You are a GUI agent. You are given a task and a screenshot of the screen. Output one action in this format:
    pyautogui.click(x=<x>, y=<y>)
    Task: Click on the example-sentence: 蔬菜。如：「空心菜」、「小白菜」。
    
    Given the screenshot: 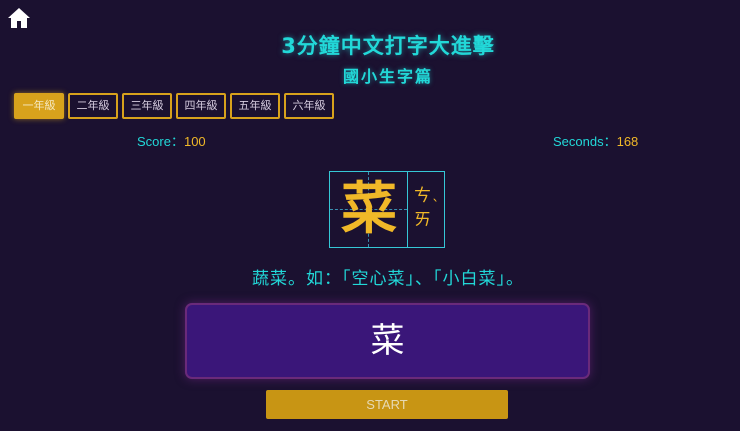 What is the action you would take?
    pyautogui.click(x=388, y=279)
    